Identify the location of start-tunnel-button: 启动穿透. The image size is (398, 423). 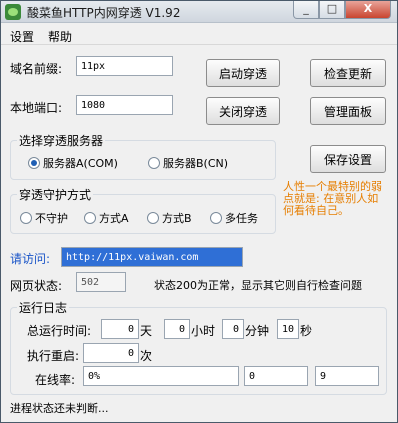
(243, 73).